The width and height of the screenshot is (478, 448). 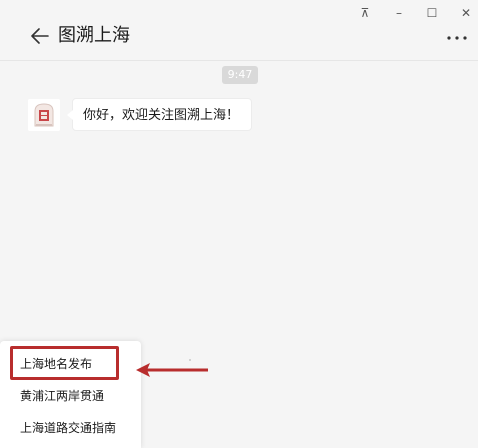 What do you see at coordinates (172, 370) in the screenshot?
I see `annotation-arrow-icon` at bounding box center [172, 370].